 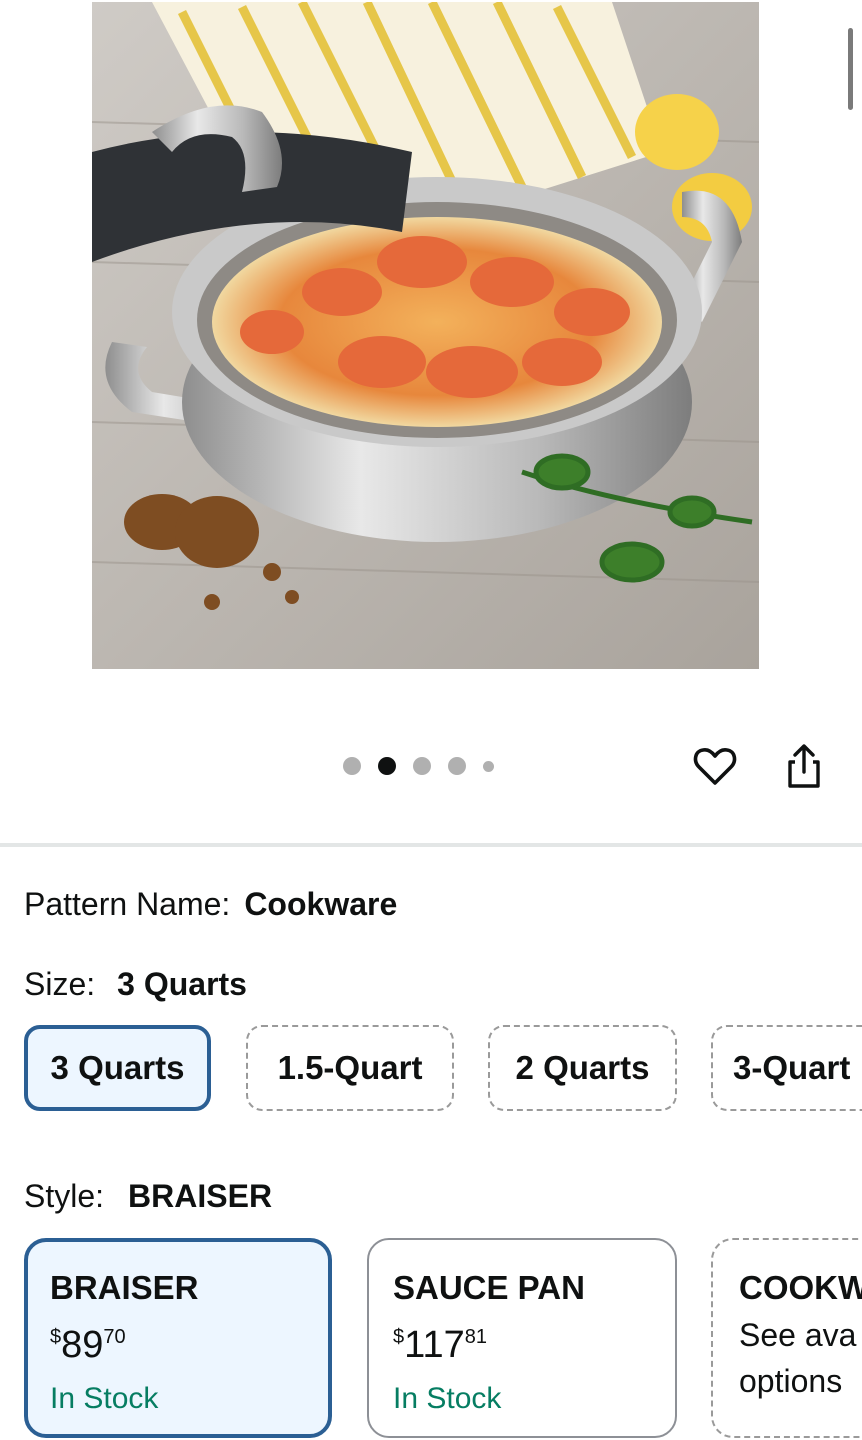 What do you see at coordinates (800, 1287) in the screenshot?
I see `style-option-name: COOKW` at bounding box center [800, 1287].